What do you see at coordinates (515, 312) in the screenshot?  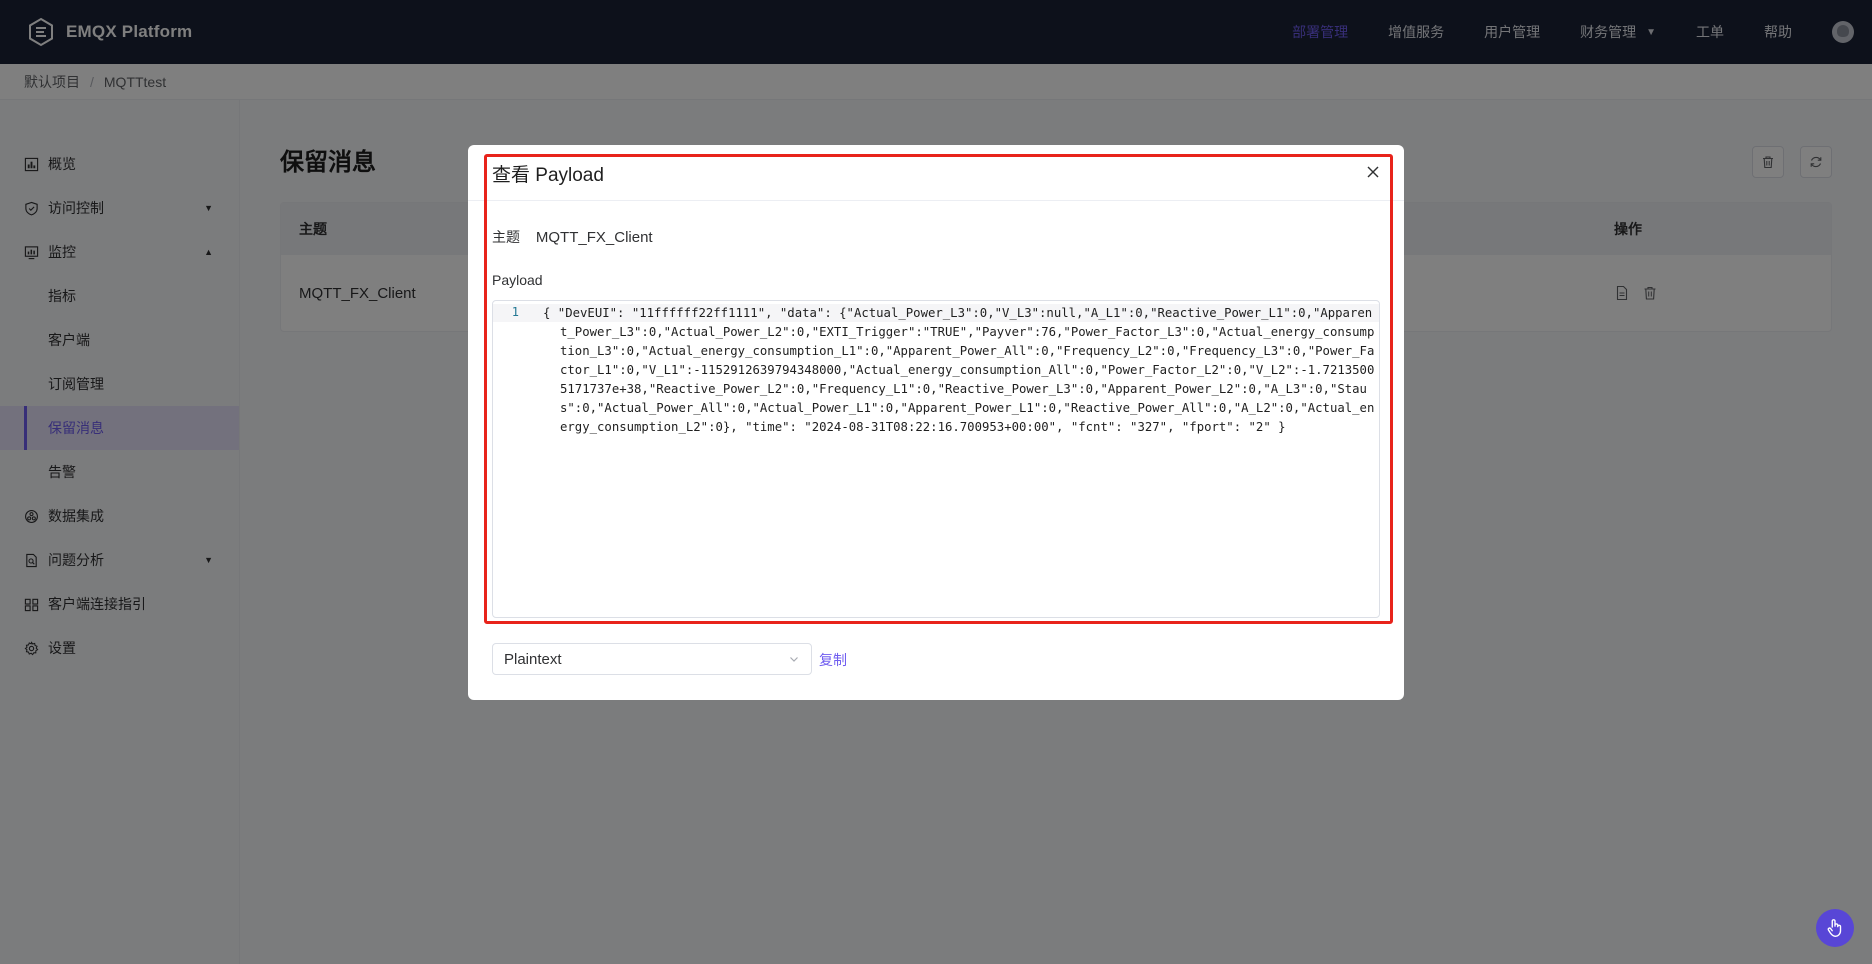 I see `line-number: 1` at bounding box center [515, 312].